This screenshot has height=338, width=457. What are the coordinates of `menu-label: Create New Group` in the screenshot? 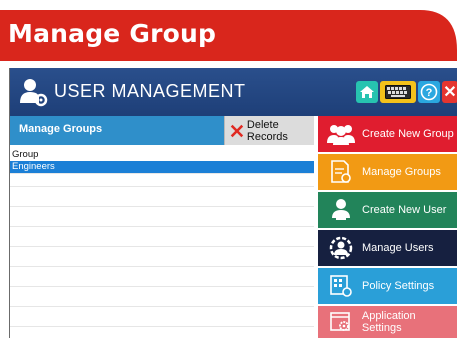 It's located at (408, 134).